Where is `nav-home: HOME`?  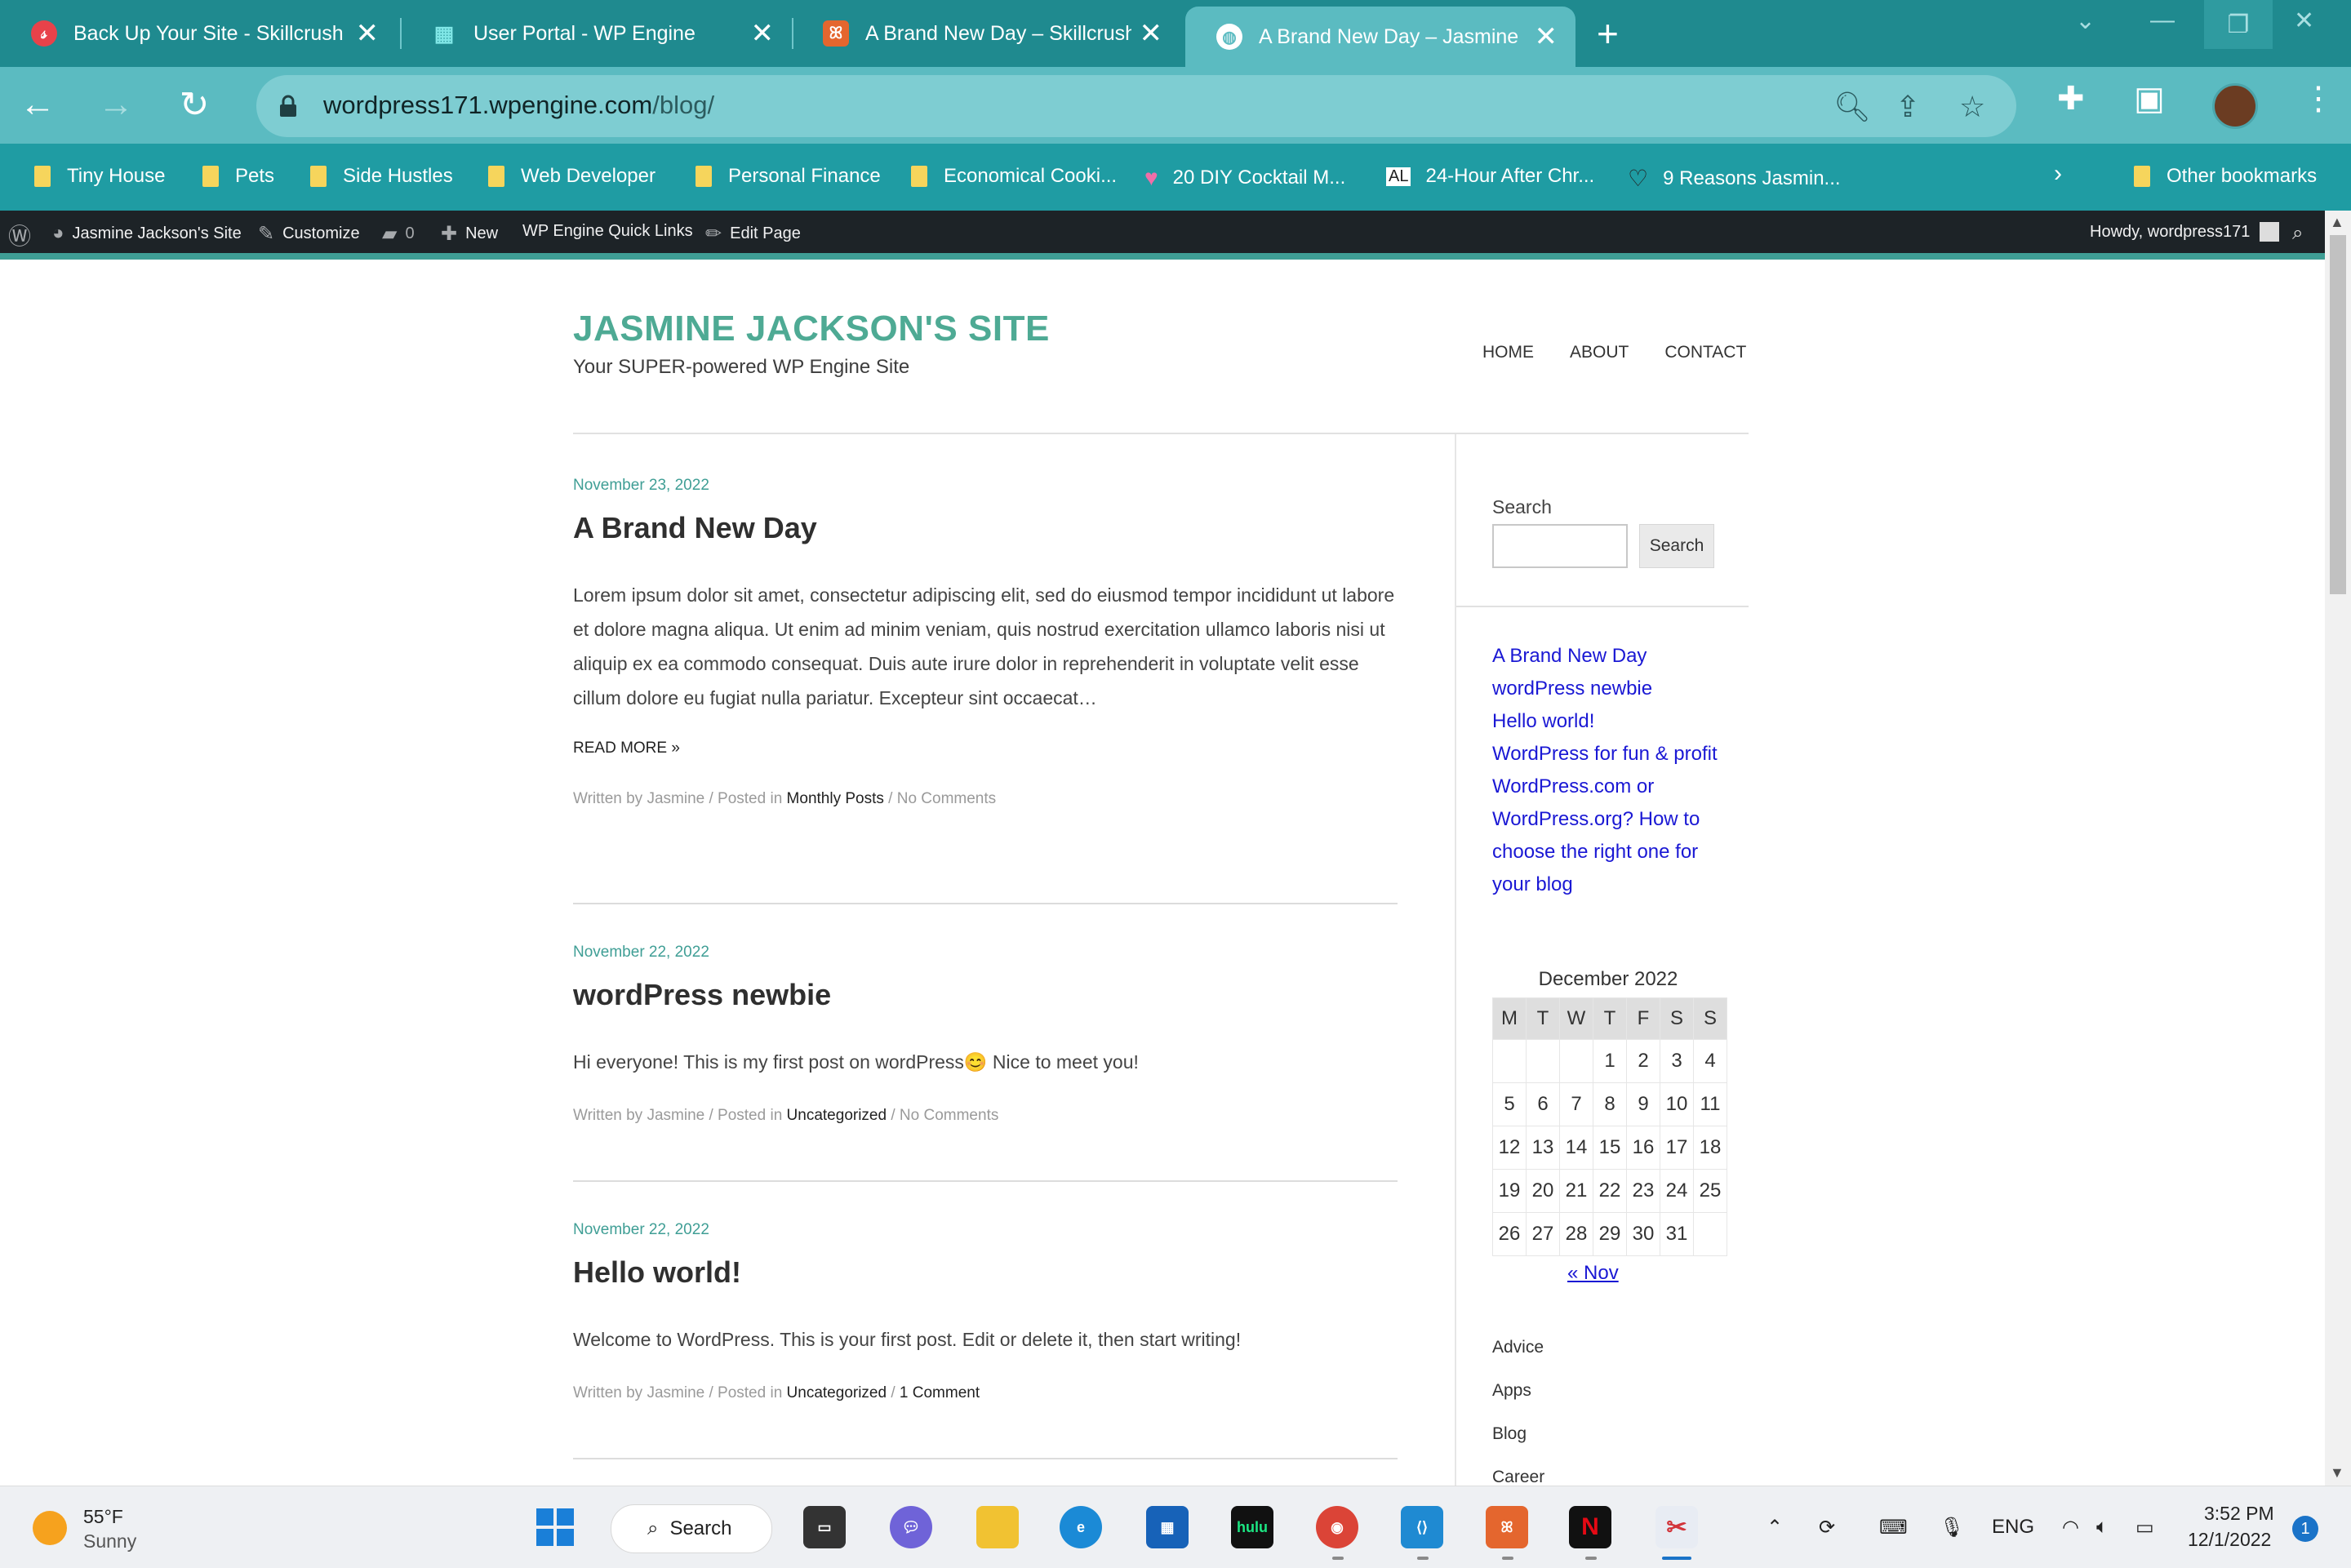
nav-home: HOME is located at coordinates (1508, 352).